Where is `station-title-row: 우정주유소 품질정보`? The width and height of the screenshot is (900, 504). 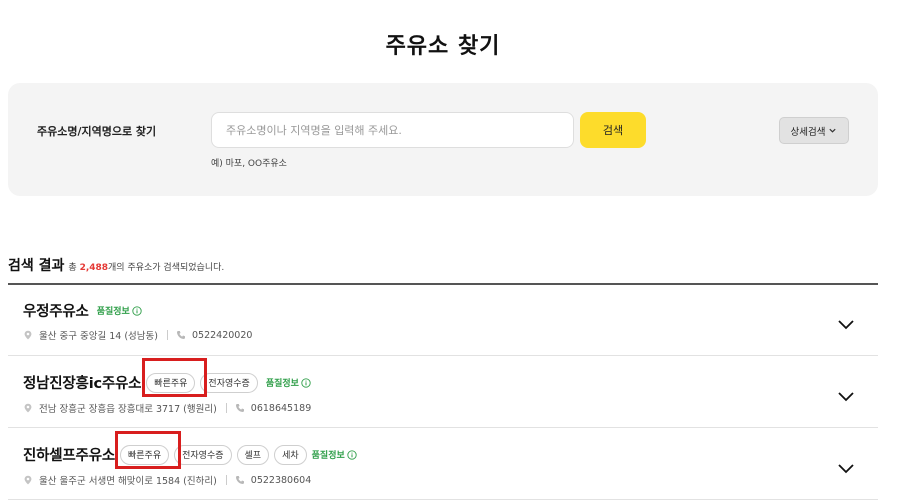
station-title-row: 우정주유소 품질정보 is located at coordinates (82, 310).